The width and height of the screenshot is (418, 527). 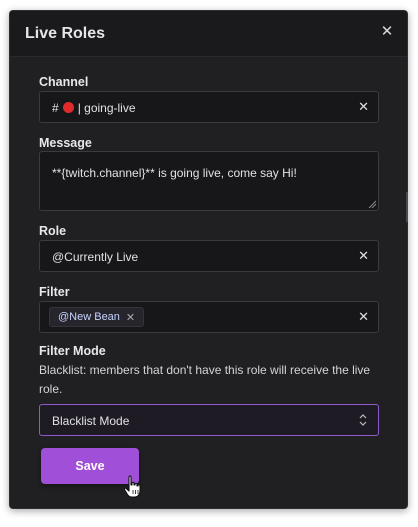 I want to click on role-label: Role, so click(x=53, y=231).